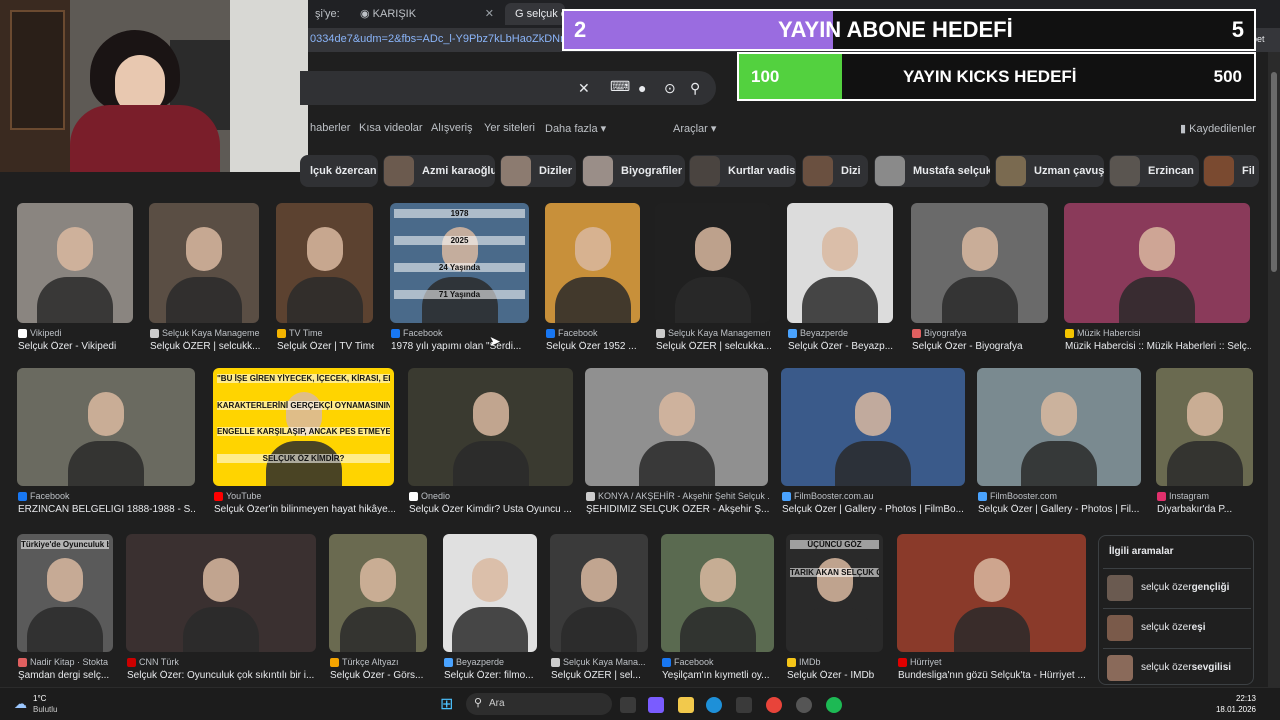 The height and width of the screenshot is (720, 1280). I want to click on filter-chip: Mustafa selçuk, so click(932, 171).